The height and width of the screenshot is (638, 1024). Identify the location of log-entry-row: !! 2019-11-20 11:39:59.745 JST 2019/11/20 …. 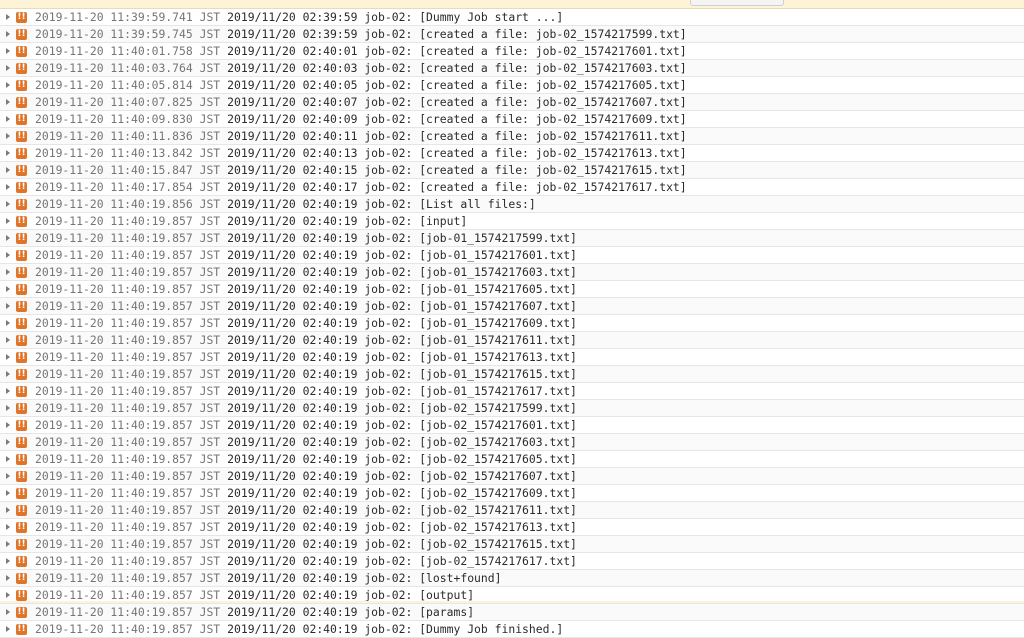
(512, 34).